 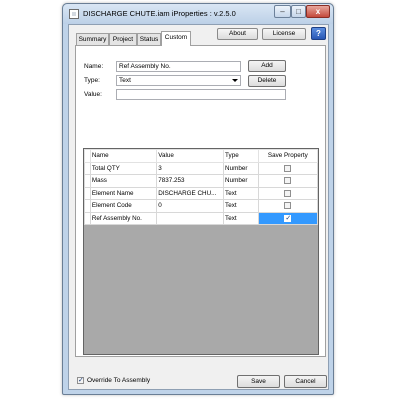 What do you see at coordinates (284, 34) in the screenshot?
I see `license-button: License` at bounding box center [284, 34].